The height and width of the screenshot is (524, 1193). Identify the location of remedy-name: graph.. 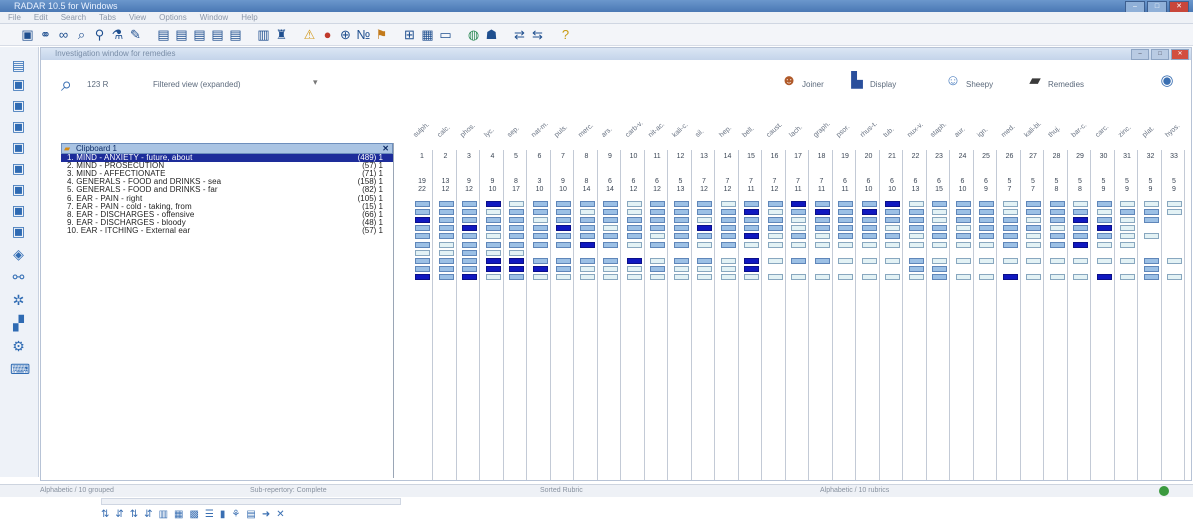
(821, 130).